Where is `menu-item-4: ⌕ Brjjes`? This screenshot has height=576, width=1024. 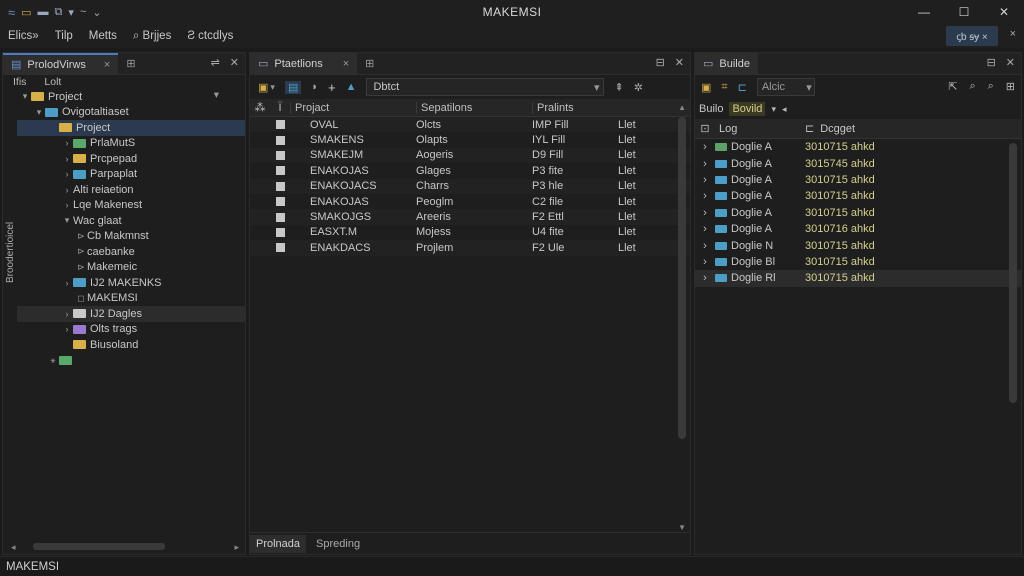
menu-item-4: ⌕ Brjjes is located at coordinates (152, 36).